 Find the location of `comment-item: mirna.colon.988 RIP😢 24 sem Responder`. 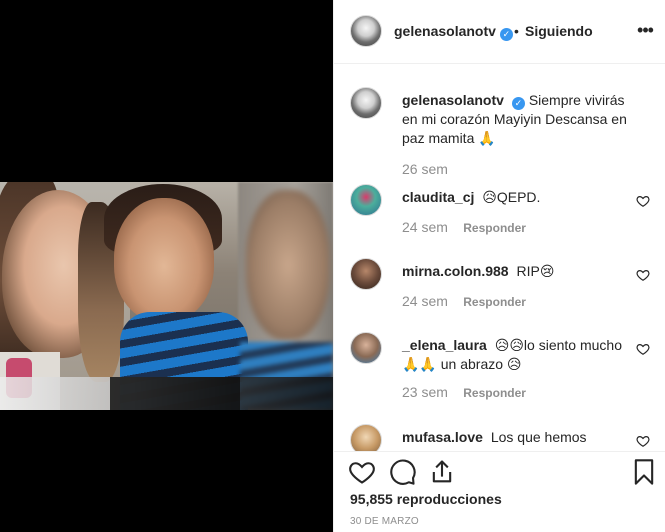

comment-item: mirna.colon.988 RIP😢 24 sem Responder is located at coordinates (500, 293).